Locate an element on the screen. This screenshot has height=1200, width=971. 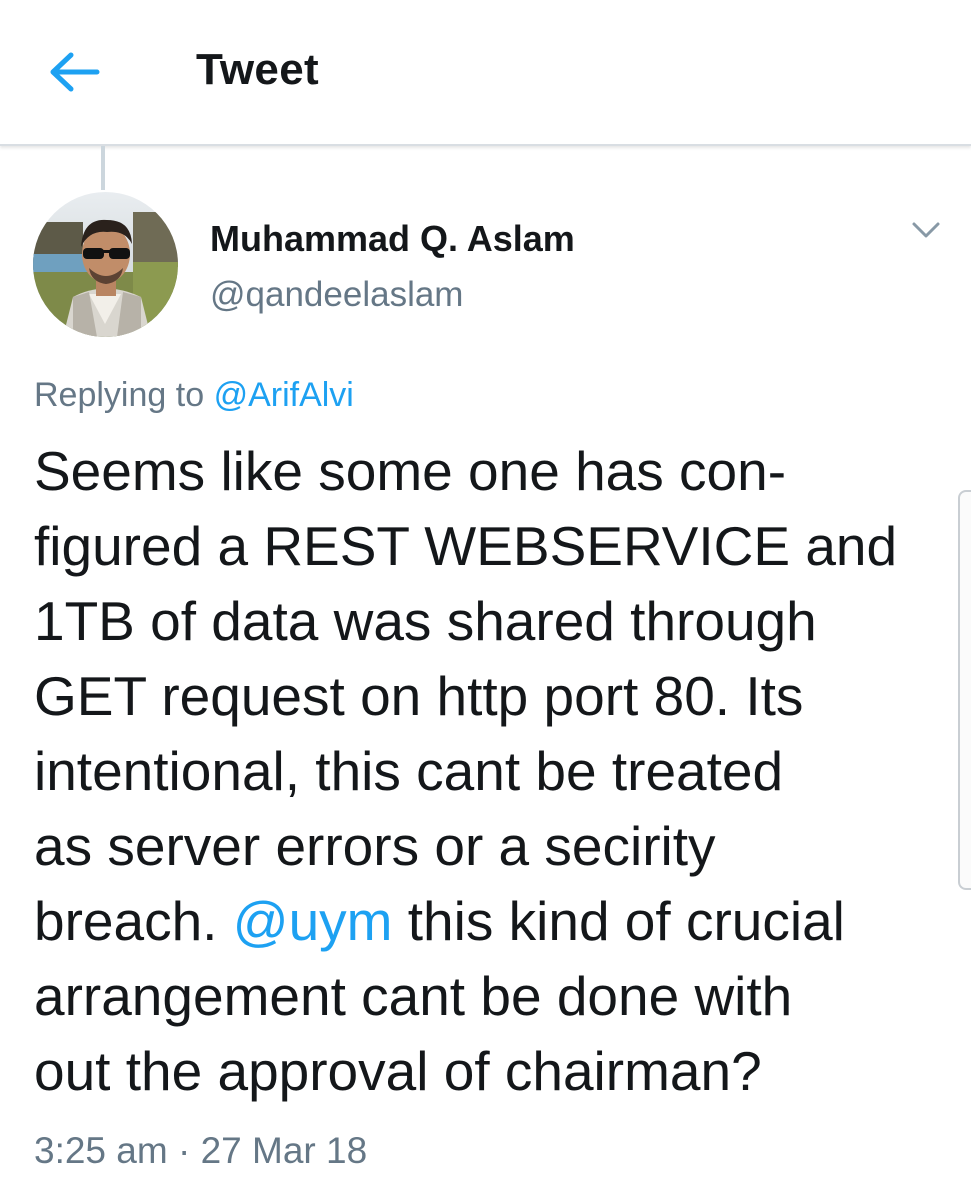
tweet-text-line: figured a REST WEBSERVICE and is located at coordinates (466, 546).